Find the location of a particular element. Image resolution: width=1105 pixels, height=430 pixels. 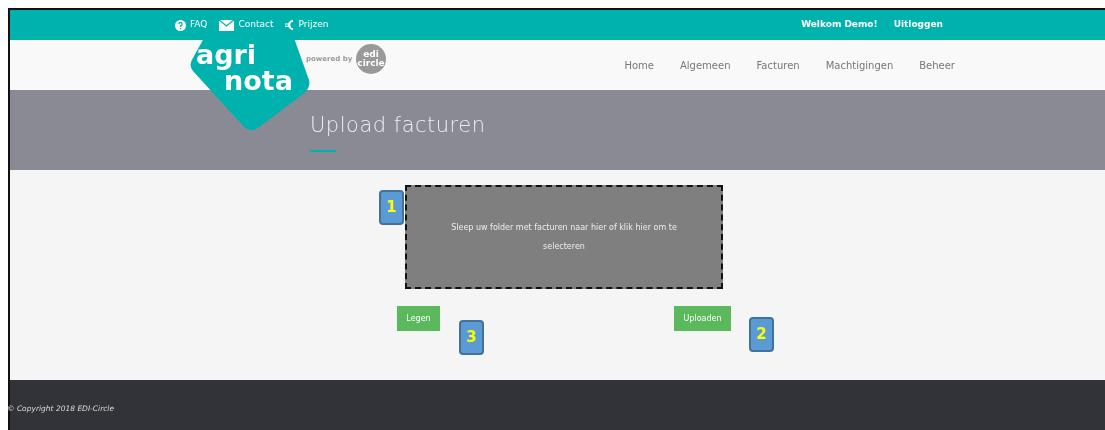

nav-link: Beheer is located at coordinates (937, 65).